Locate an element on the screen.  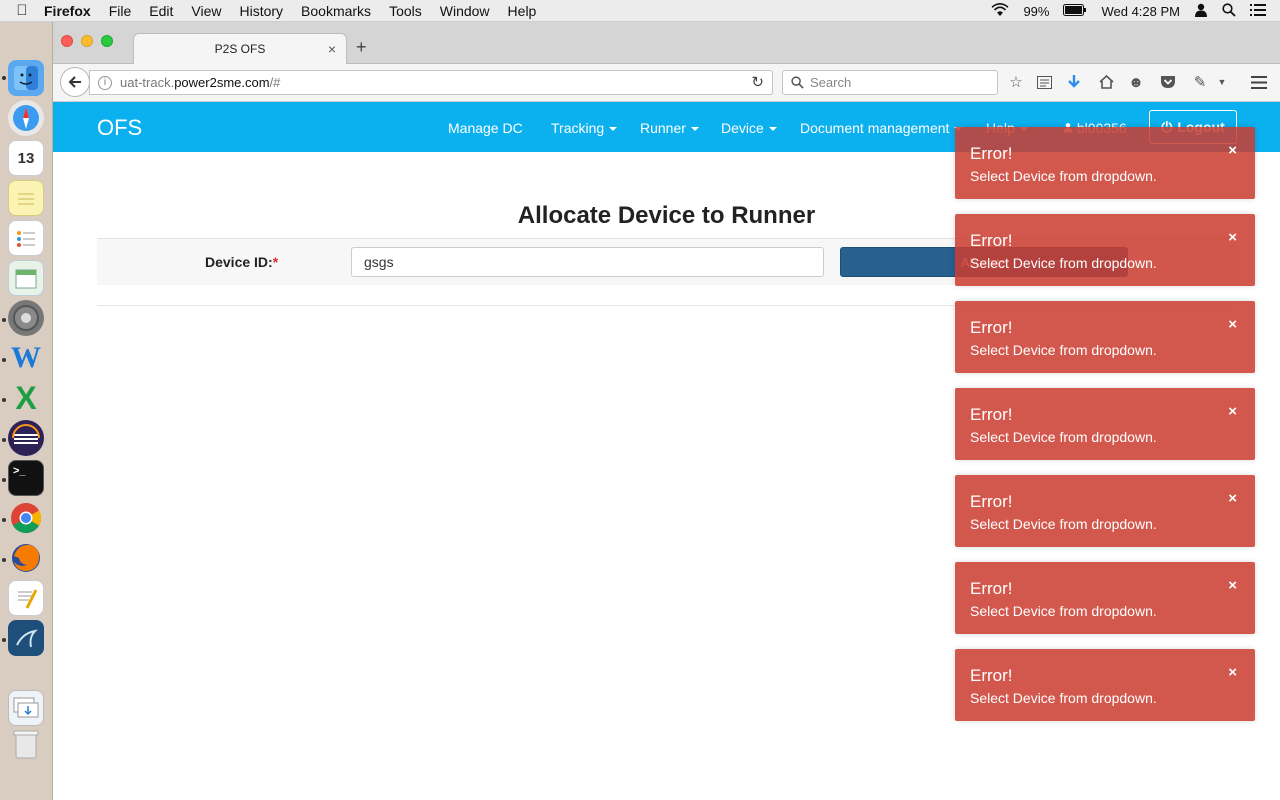
reader-list-icon is located at coordinates (1044, 82).